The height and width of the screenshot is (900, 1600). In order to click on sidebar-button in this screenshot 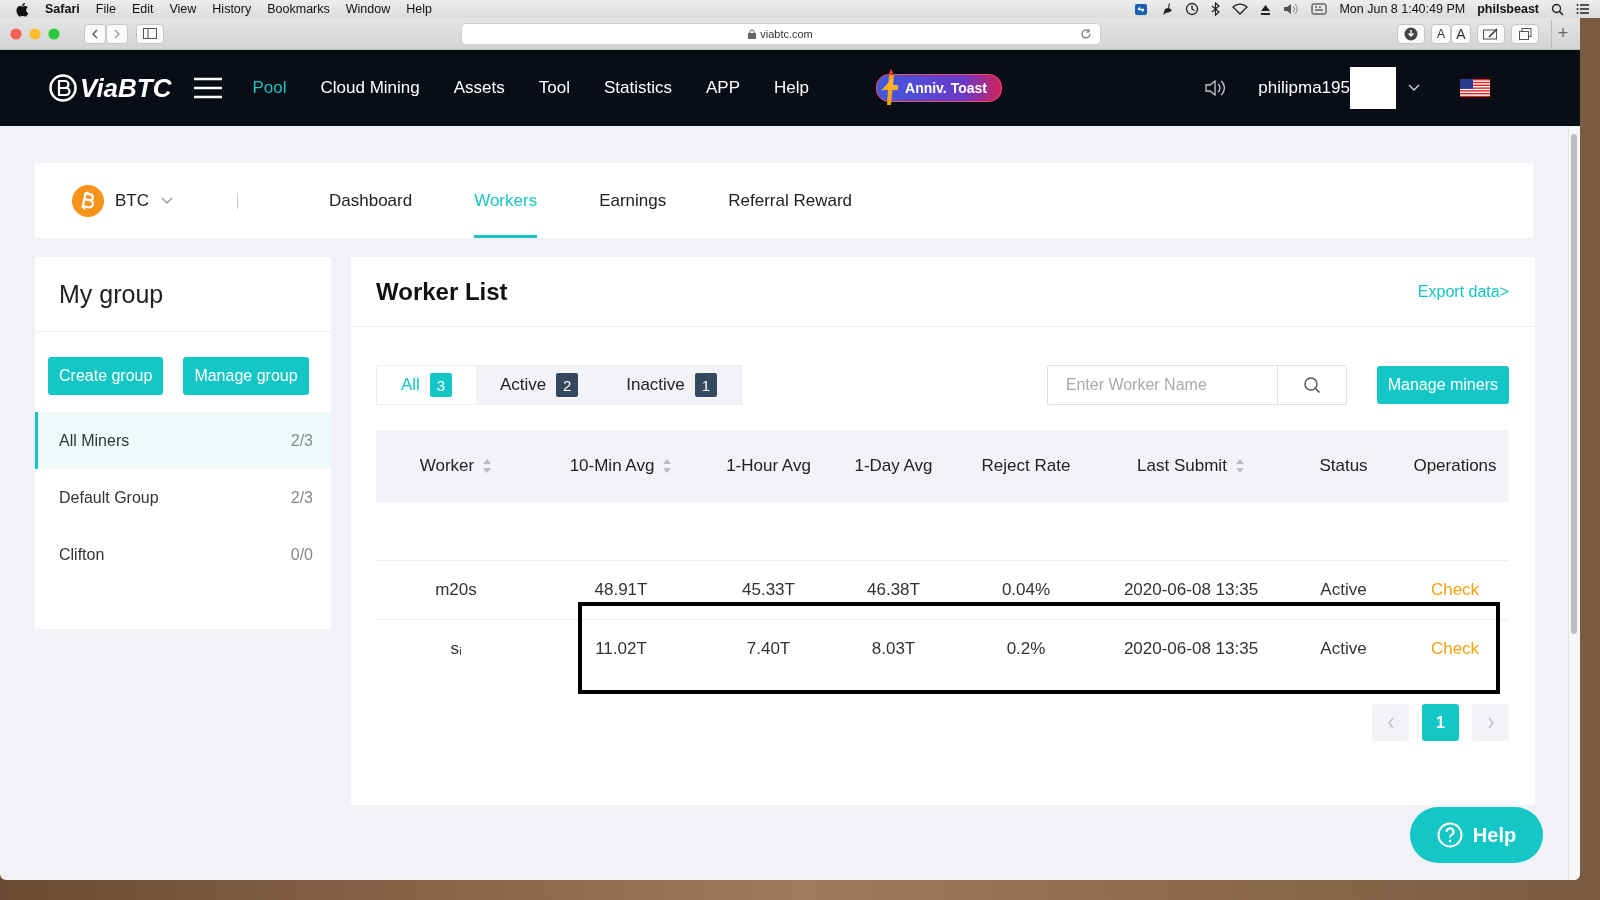, I will do `click(150, 33)`.